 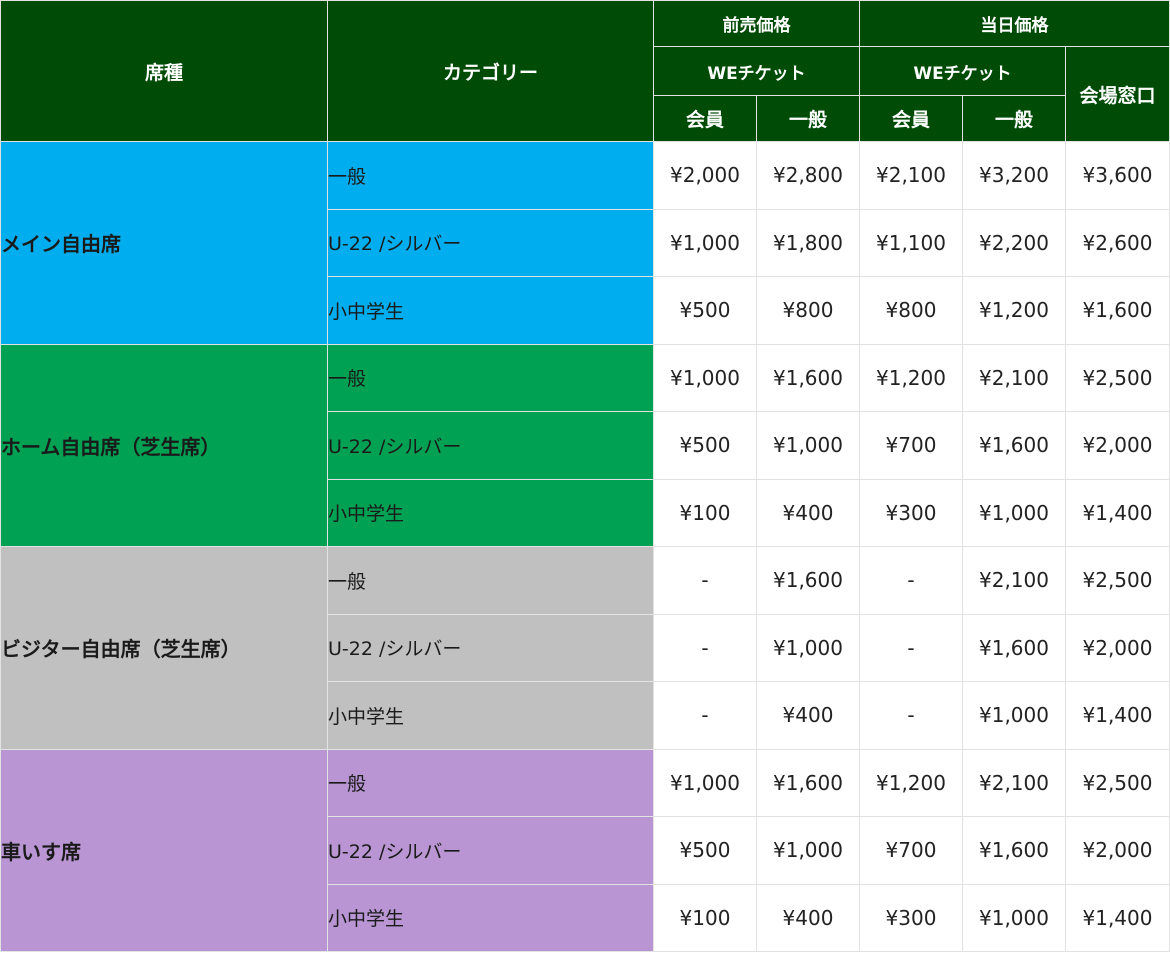 I want to click on price-cell: ¥2,800, so click(x=808, y=175).